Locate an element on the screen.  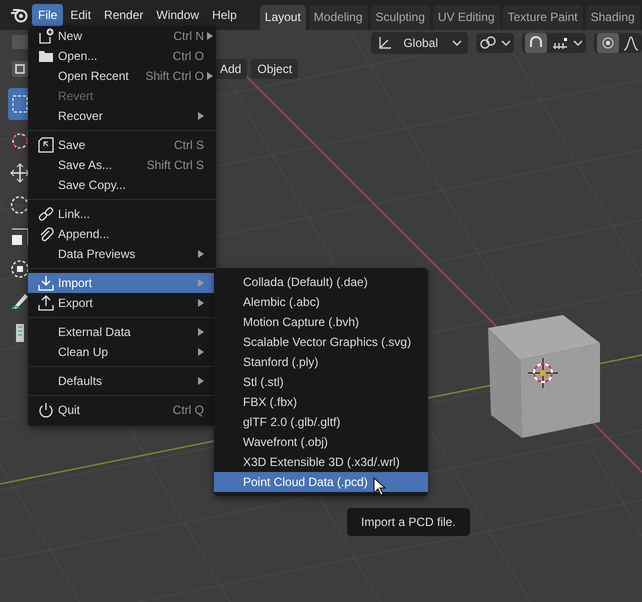
download-icon is located at coordinates (46, 283).